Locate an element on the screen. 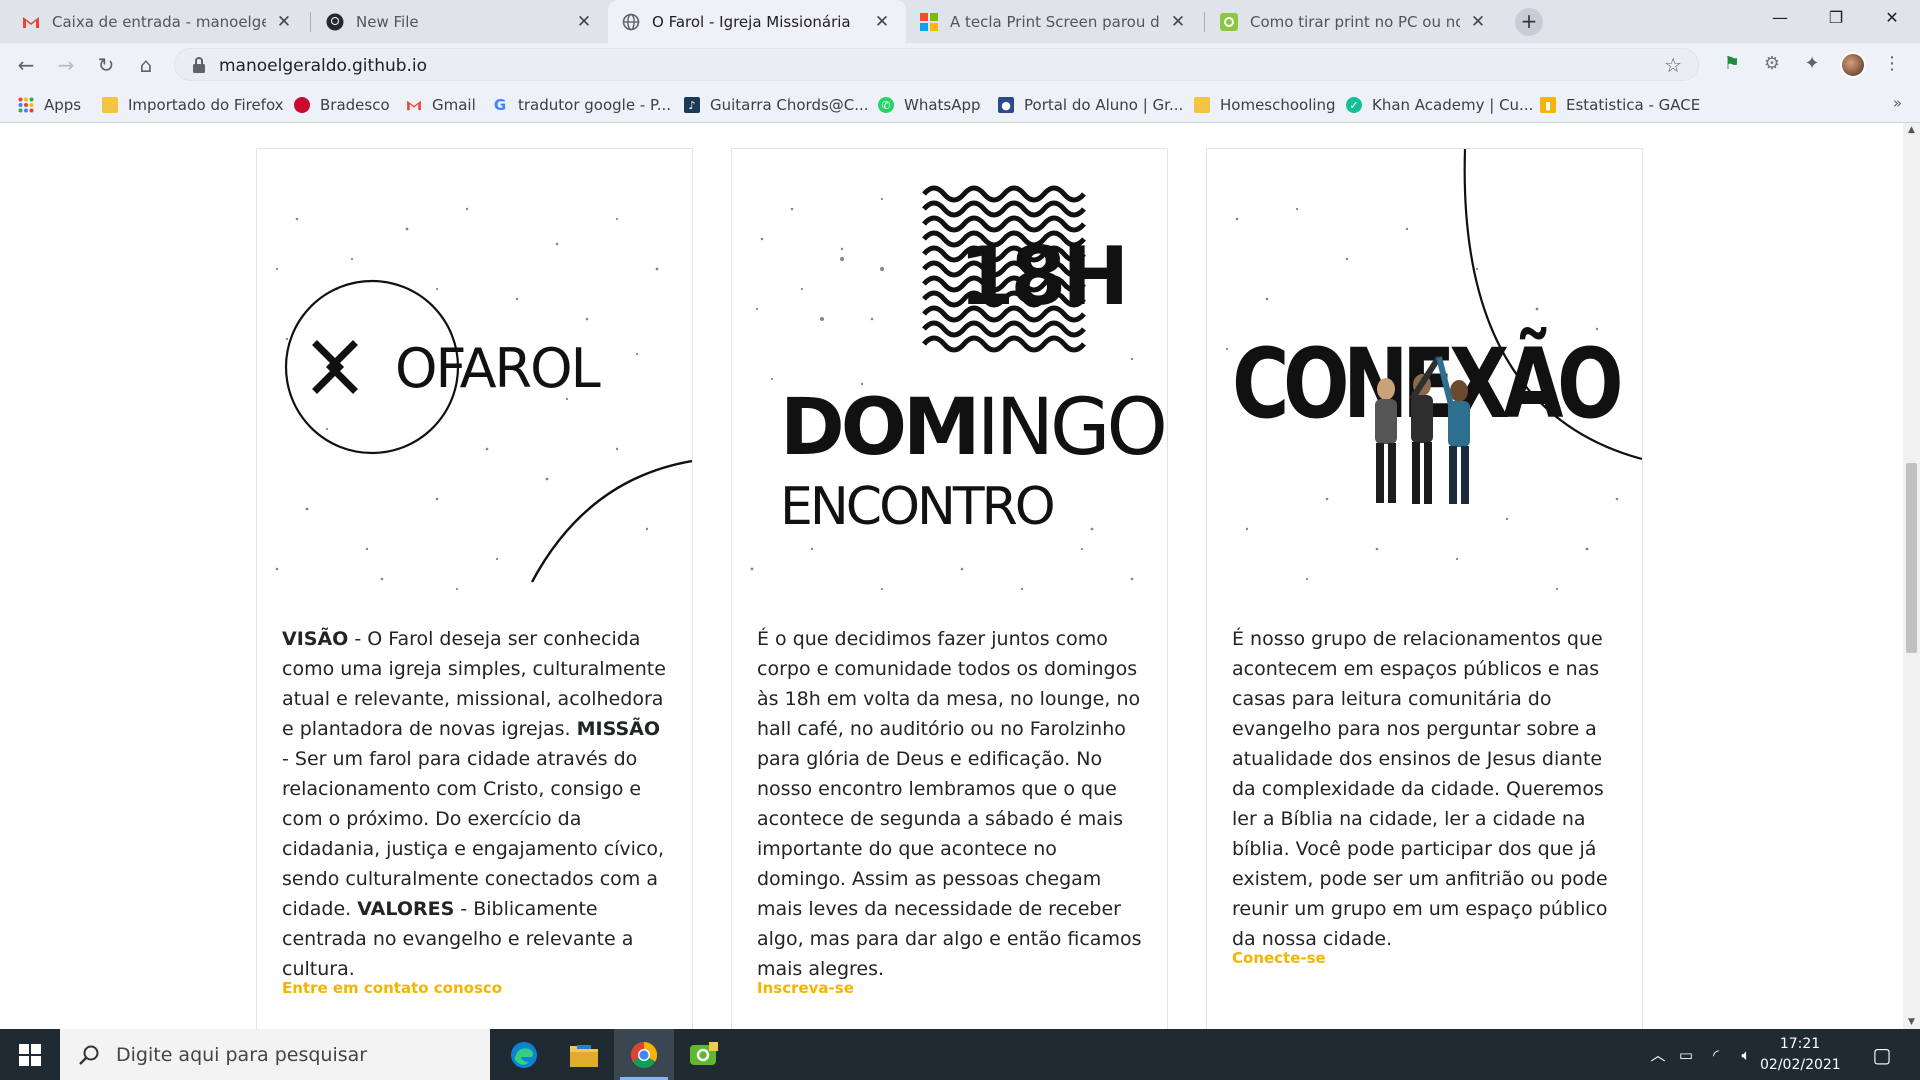  restore-button: ❐ is located at coordinates (1836, 18).